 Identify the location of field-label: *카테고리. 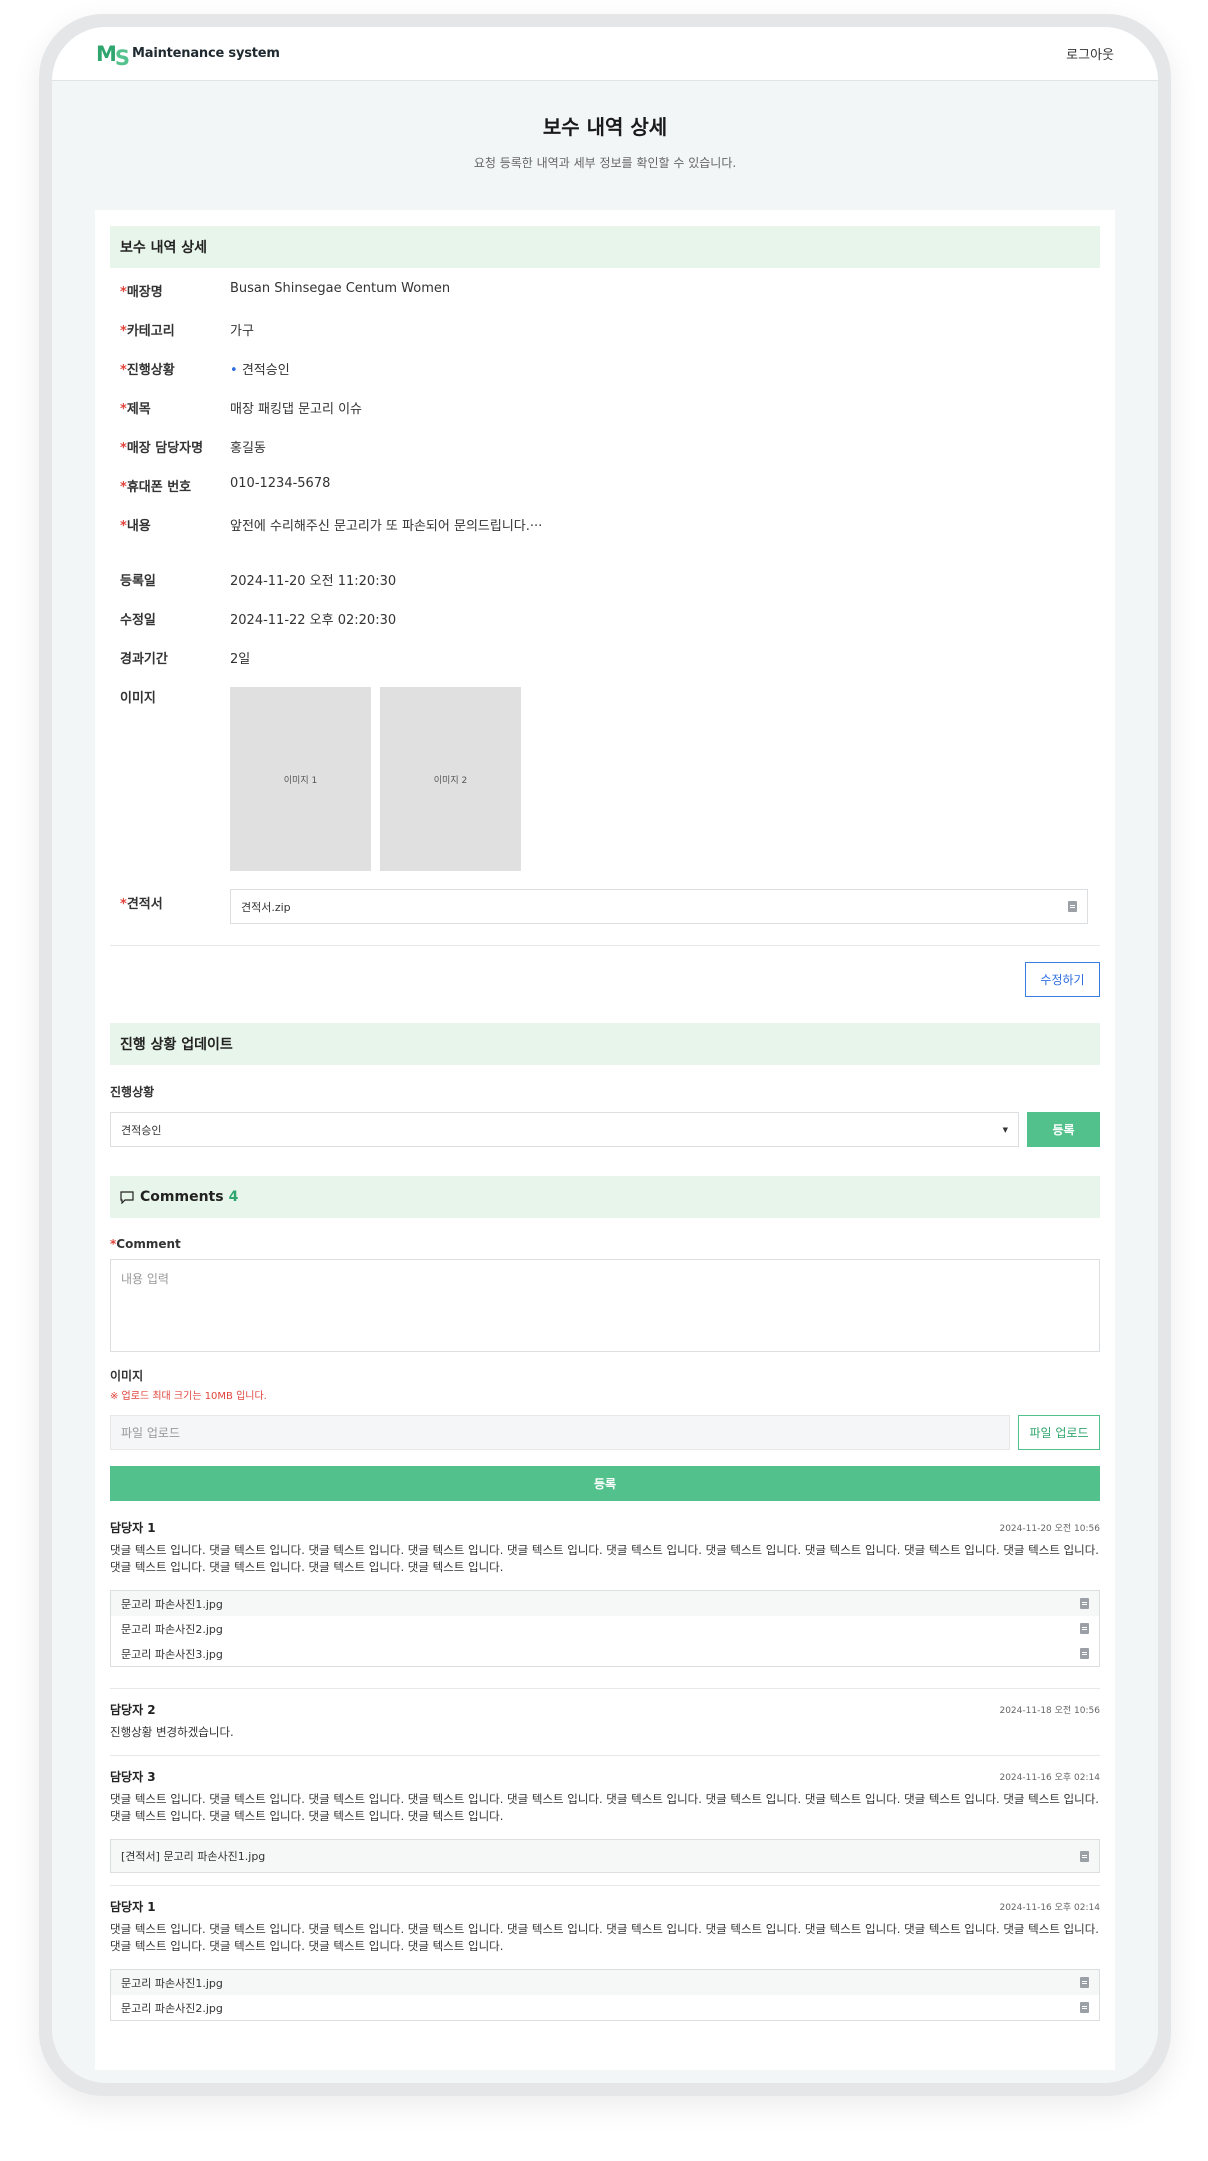
(170, 329).